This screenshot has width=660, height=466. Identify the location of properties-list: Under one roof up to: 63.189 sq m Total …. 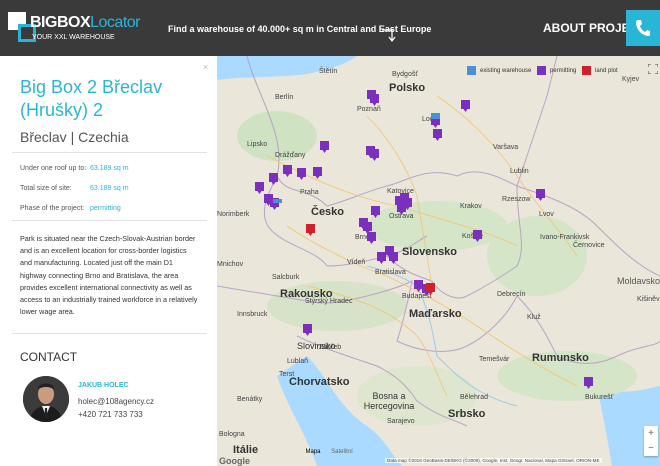
(115, 193).